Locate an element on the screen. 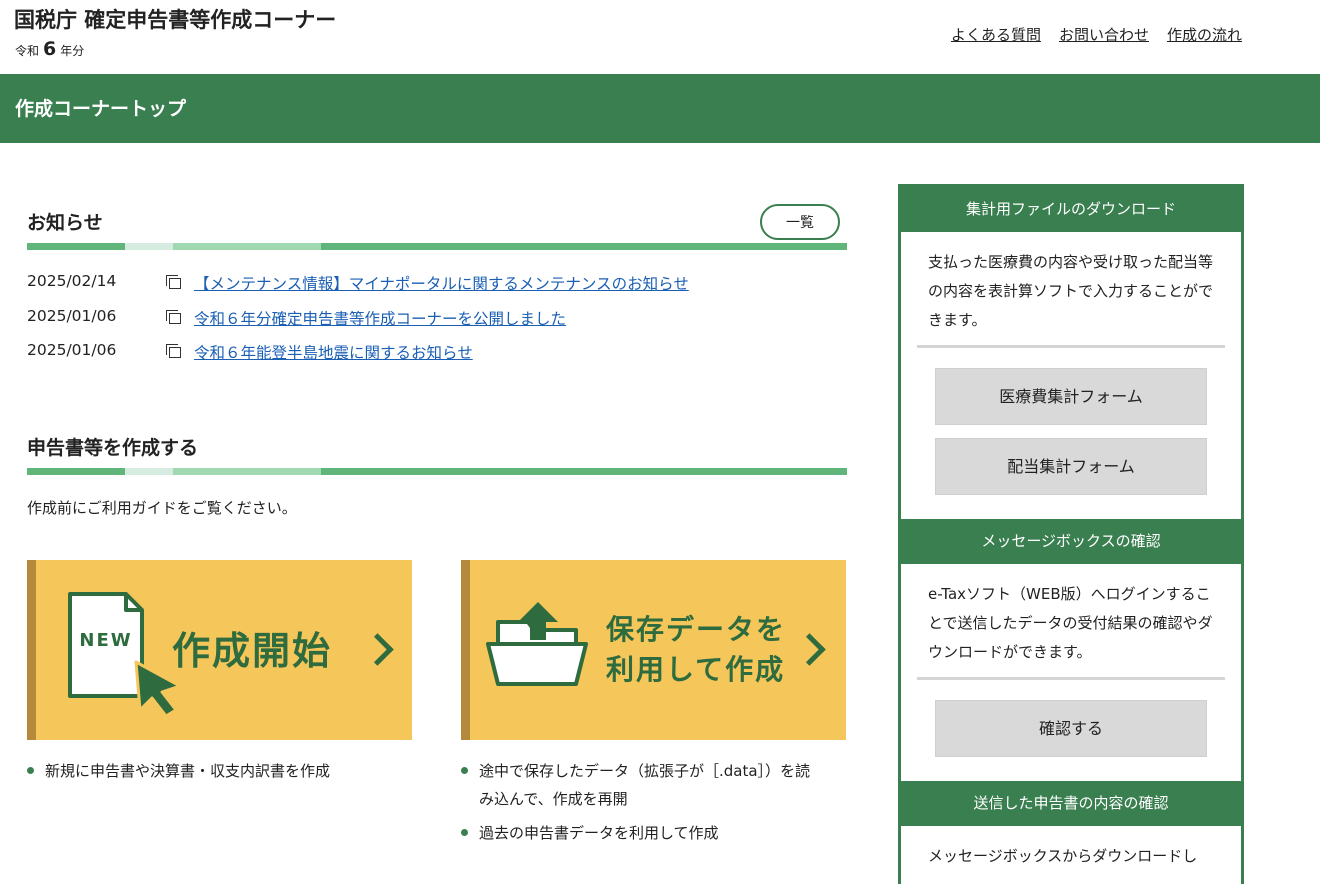 This screenshot has height=884, width=1320. list-item: 途中で保存したデータ（拡張子が［.data］）を読み込んで、作成を再開 is located at coordinates (641, 785).